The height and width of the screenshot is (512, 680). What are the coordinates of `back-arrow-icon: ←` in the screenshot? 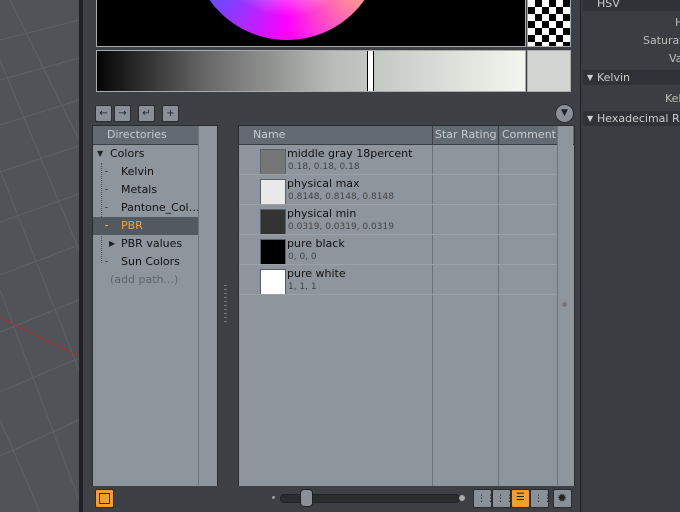 It's located at (103, 113).